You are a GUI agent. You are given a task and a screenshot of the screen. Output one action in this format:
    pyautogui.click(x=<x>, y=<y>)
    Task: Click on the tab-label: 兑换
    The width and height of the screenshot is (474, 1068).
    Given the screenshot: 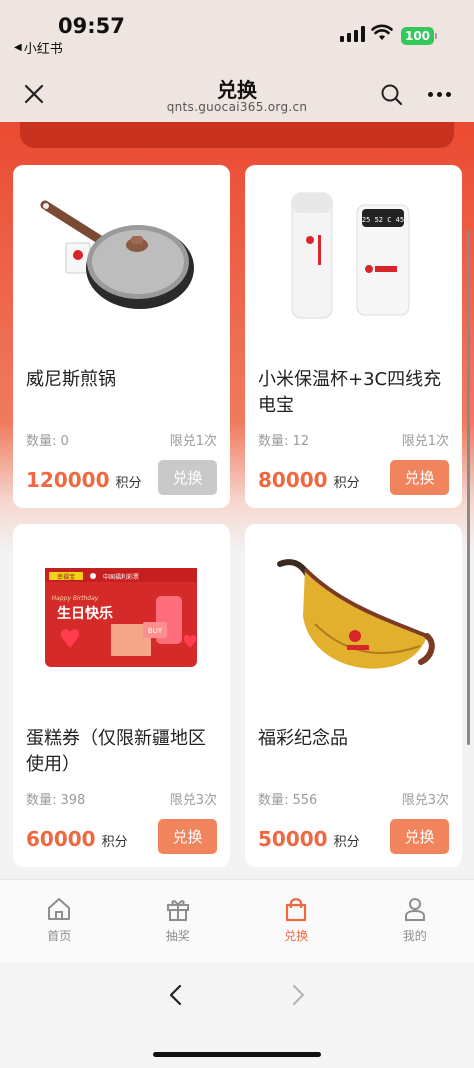 What is the action you would take?
    pyautogui.click(x=296, y=936)
    